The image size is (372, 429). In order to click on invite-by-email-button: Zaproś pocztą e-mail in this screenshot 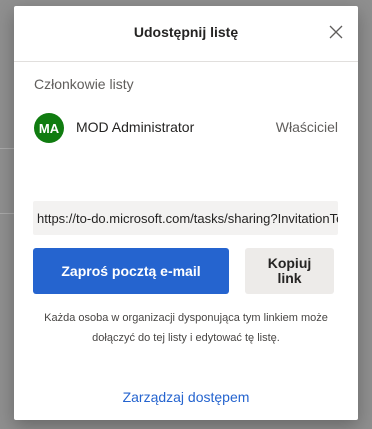, I will do `click(131, 271)`.